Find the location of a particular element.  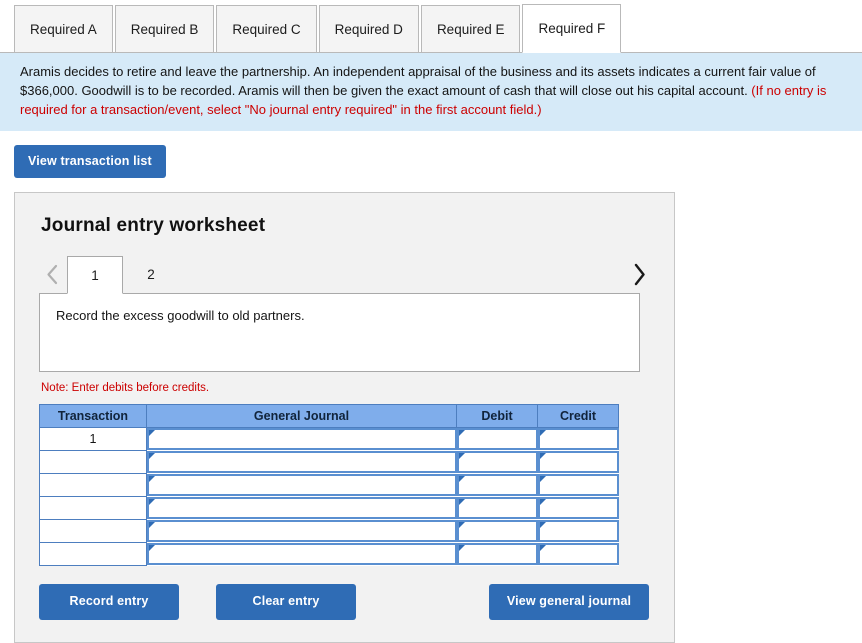

tab-label: Required F is located at coordinates (572, 28).